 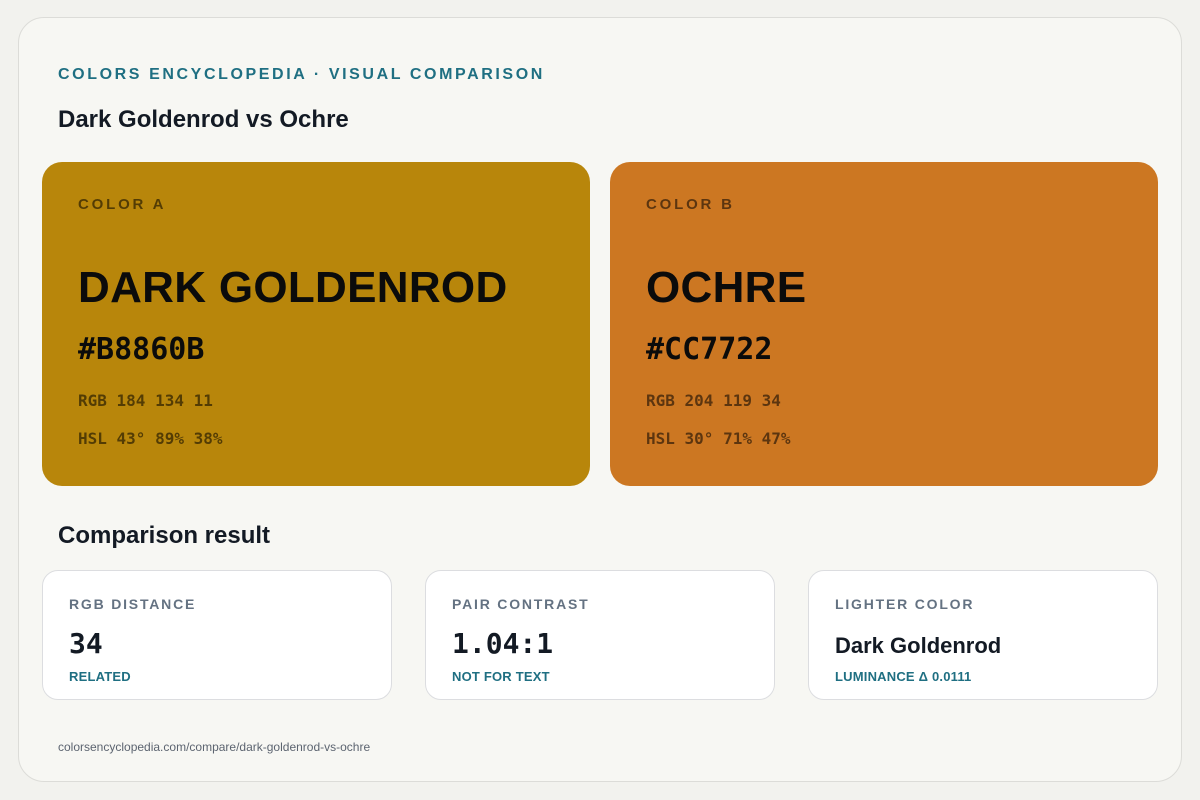 What do you see at coordinates (709, 349) in the screenshot?
I see `color-b-hex: #CC7722` at bounding box center [709, 349].